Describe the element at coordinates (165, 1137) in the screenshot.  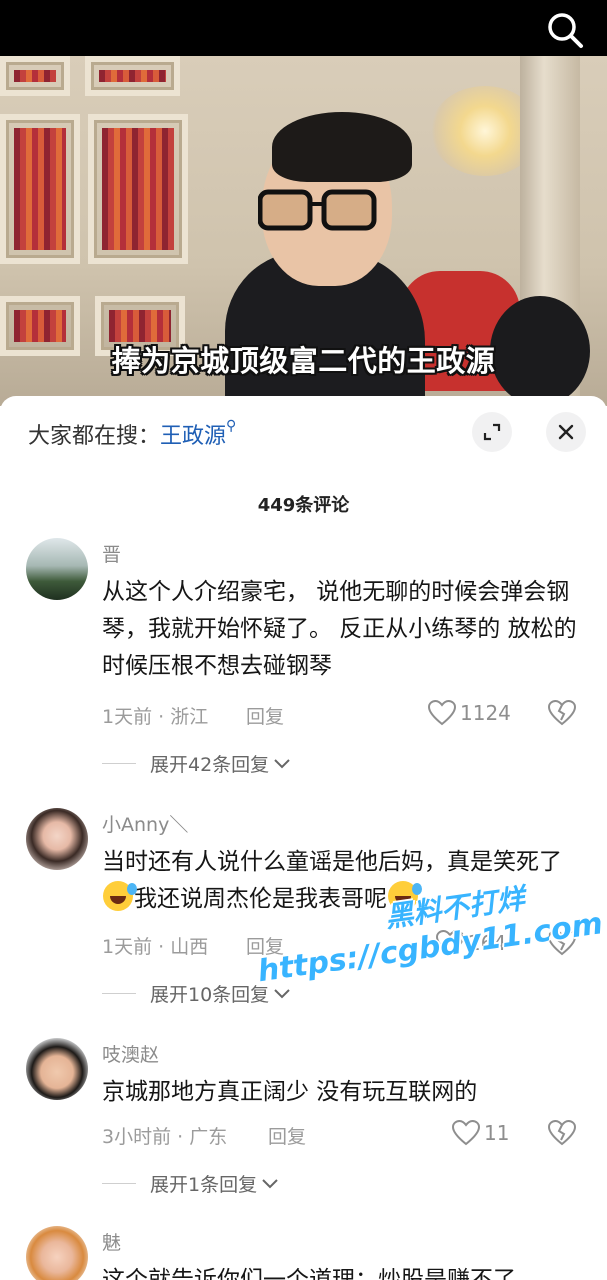
I see `comment-time-location: 3小时前 · 广东` at that location.